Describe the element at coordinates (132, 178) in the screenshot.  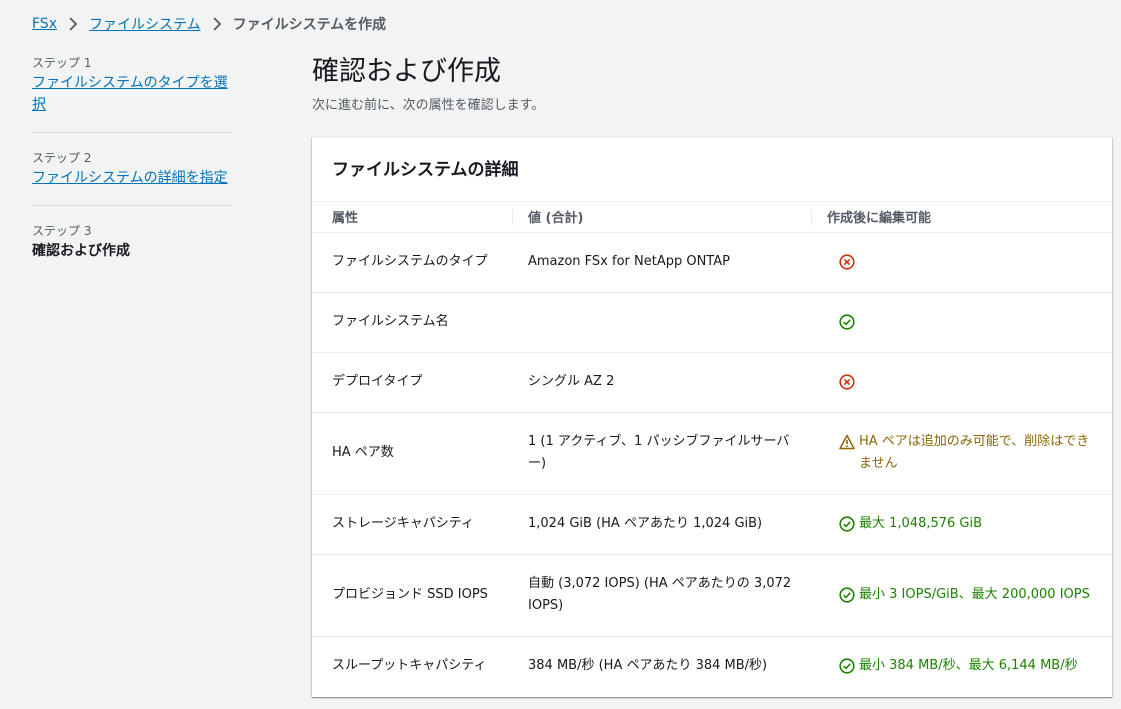
I see `step-link-specify-details: ファイルシステムの詳細を指定` at that location.